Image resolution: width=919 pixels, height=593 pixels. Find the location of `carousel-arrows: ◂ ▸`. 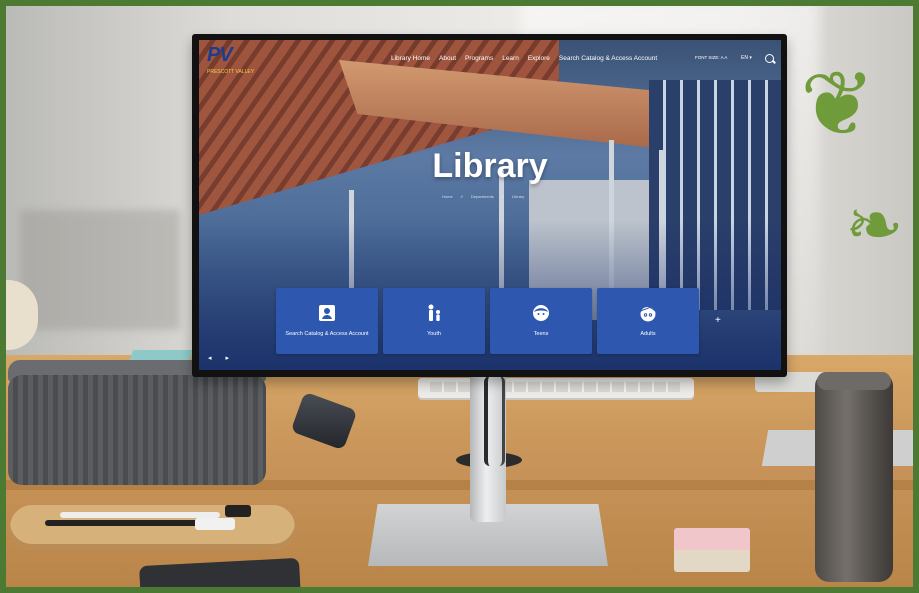

carousel-arrows: ◂ ▸ is located at coordinates (221, 358).